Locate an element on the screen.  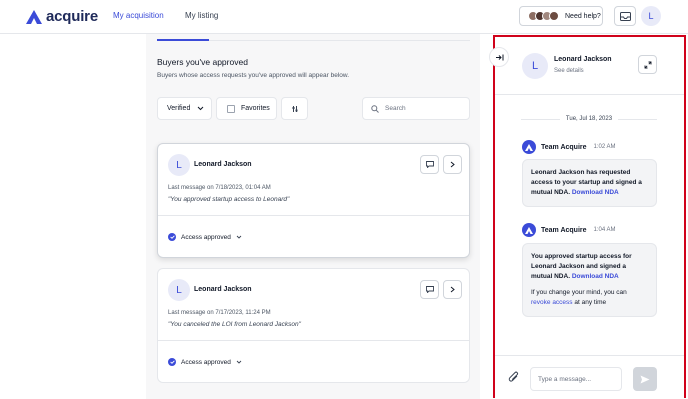
support-avatars is located at coordinates (543, 16).